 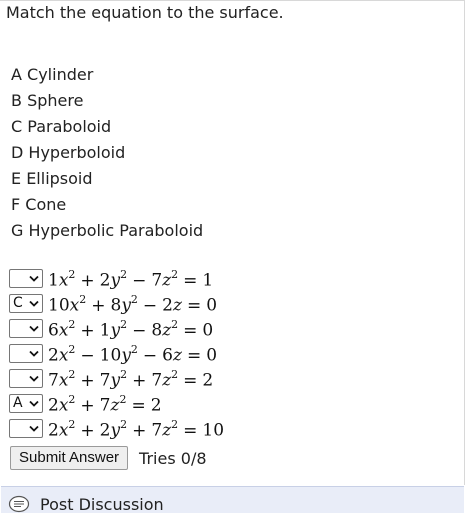 What do you see at coordinates (69, 458) in the screenshot?
I see `submit-answer-button: Submit Answer` at bounding box center [69, 458].